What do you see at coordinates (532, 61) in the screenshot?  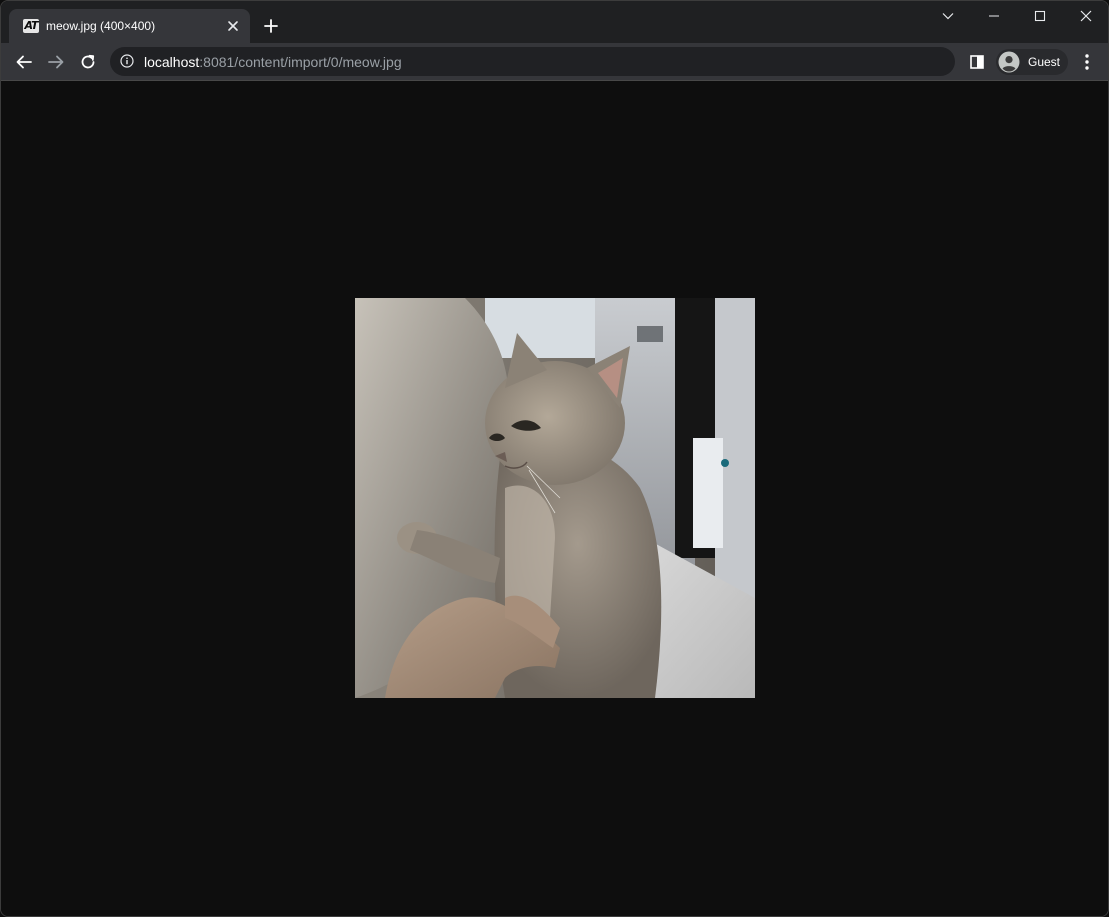 I see `address-bar: localhost:8081/content/import/0/meow.jpg` at bounding box center [532, 61].